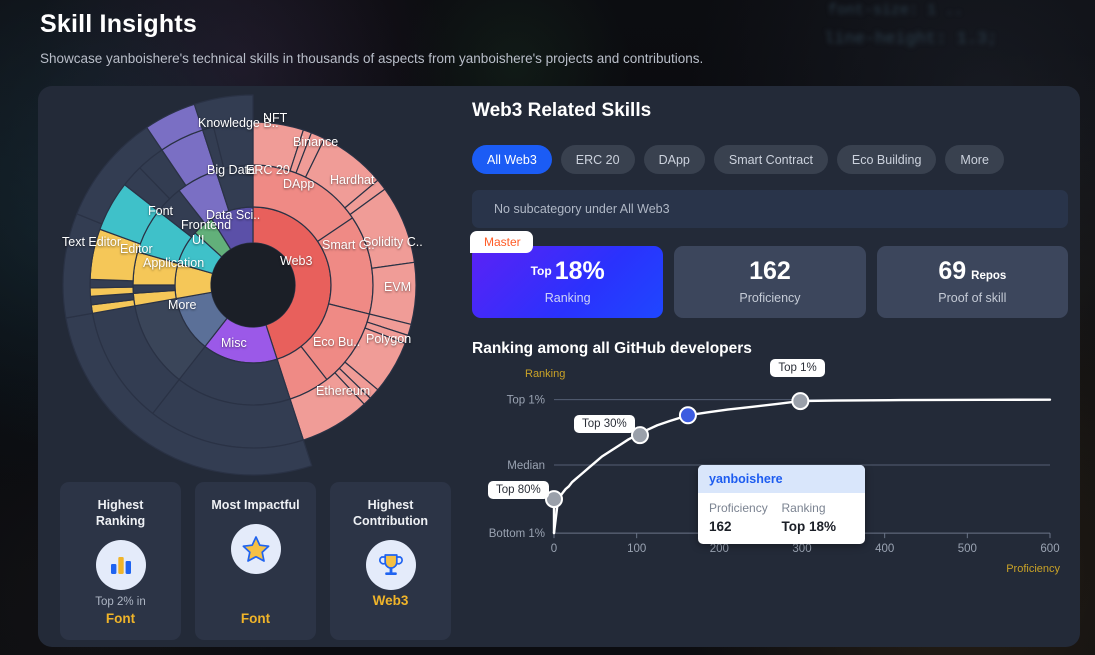 The image size is (1095, 655). I want to click on card-value: Web3, so click(390, 600).